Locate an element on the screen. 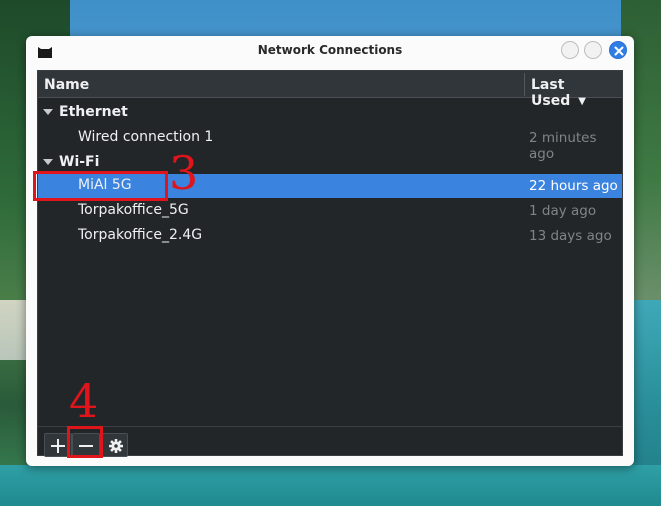  annotation-number-step3: 3 is located at coordinates (184, 173).